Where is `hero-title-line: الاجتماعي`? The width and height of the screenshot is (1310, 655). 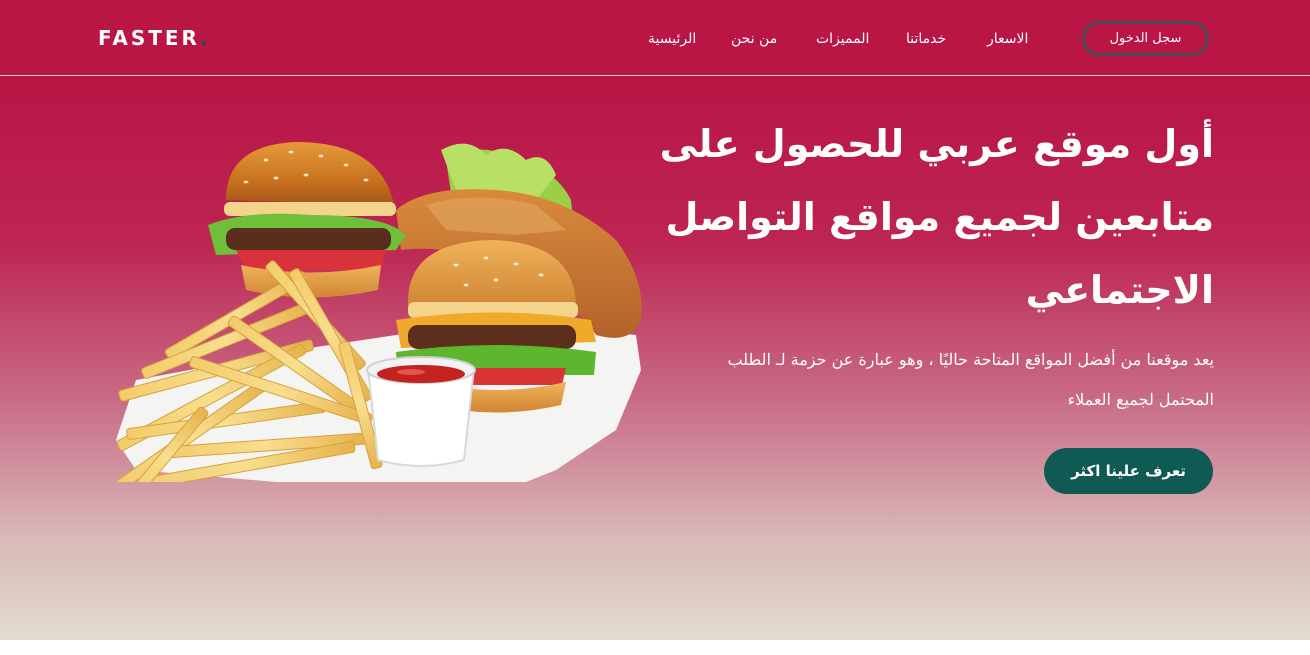 hero-title-line: الاجتماعي is located at coordinates (1119, 290).